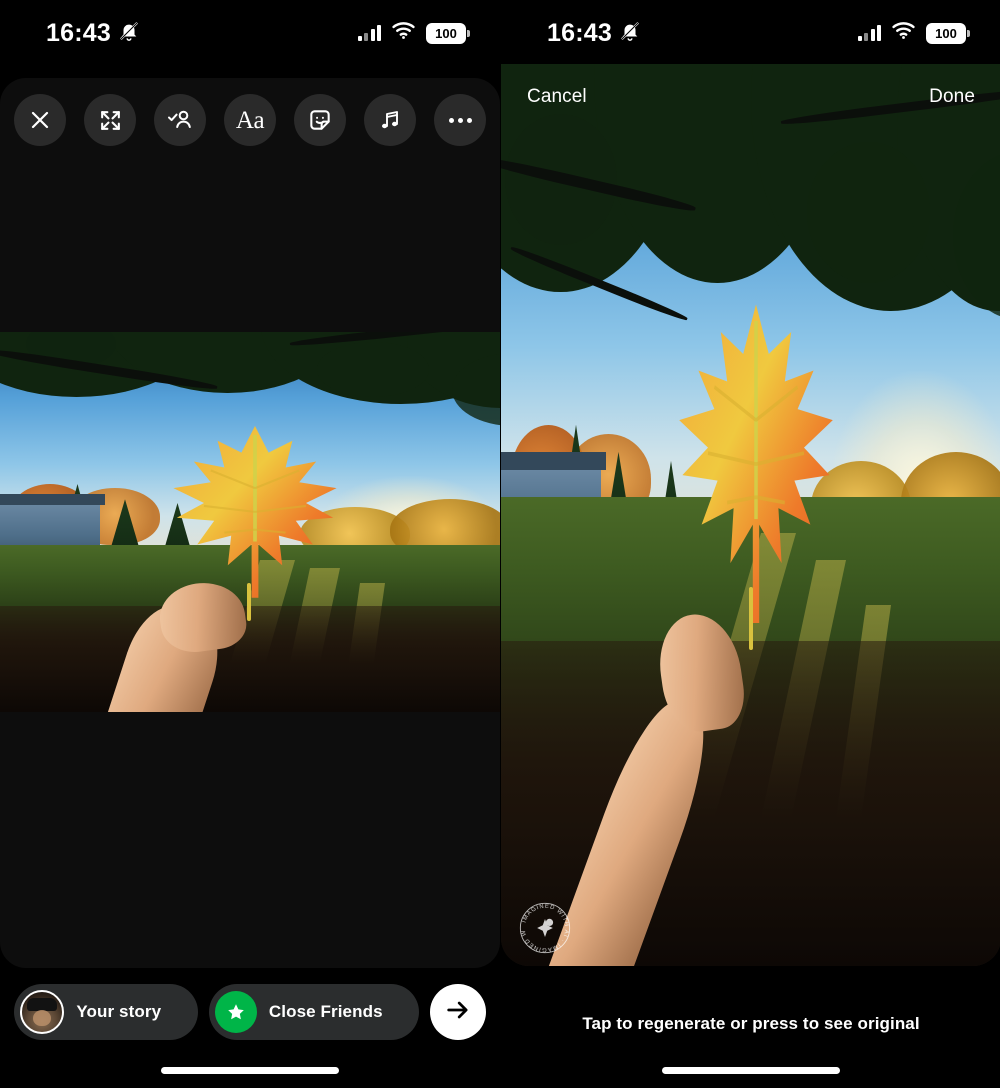  I want to click on send-button, so click(458, 1012).